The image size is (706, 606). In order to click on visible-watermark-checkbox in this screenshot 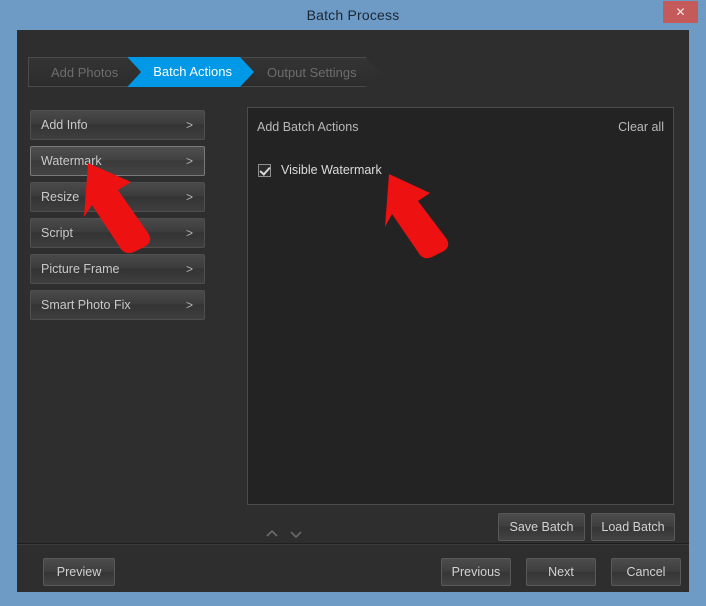, I will do `click(264, 170)`.